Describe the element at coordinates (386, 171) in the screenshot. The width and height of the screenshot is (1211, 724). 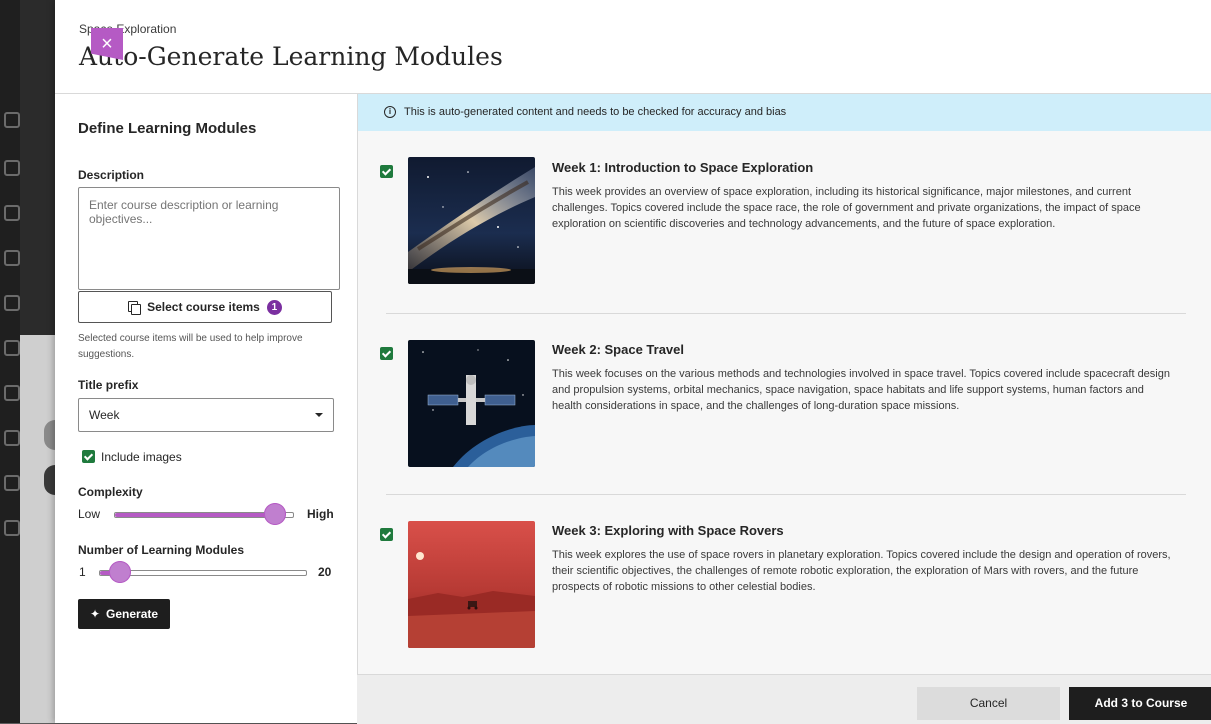
I see `module-1-checkbox` at that location.